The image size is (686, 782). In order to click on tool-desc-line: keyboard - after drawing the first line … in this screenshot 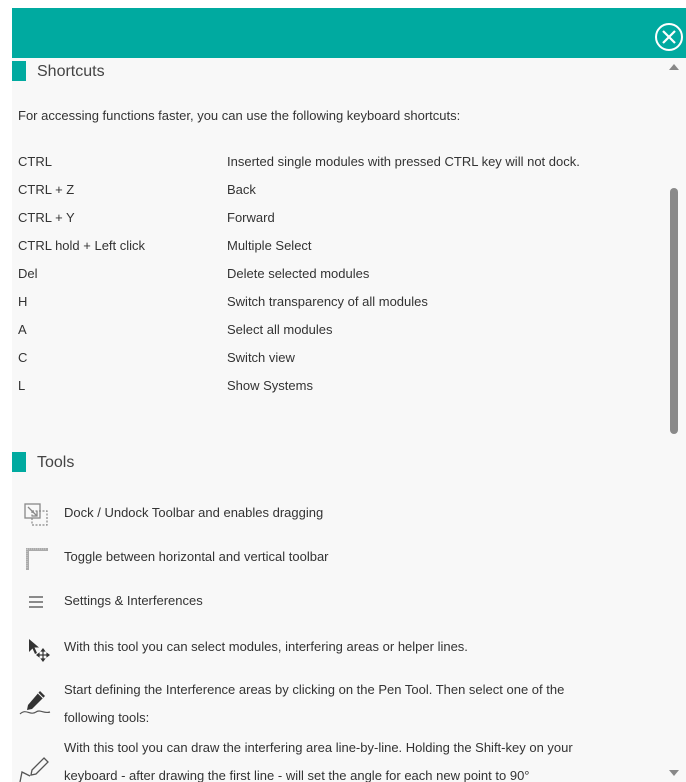, I will do `click(297, 775)`.